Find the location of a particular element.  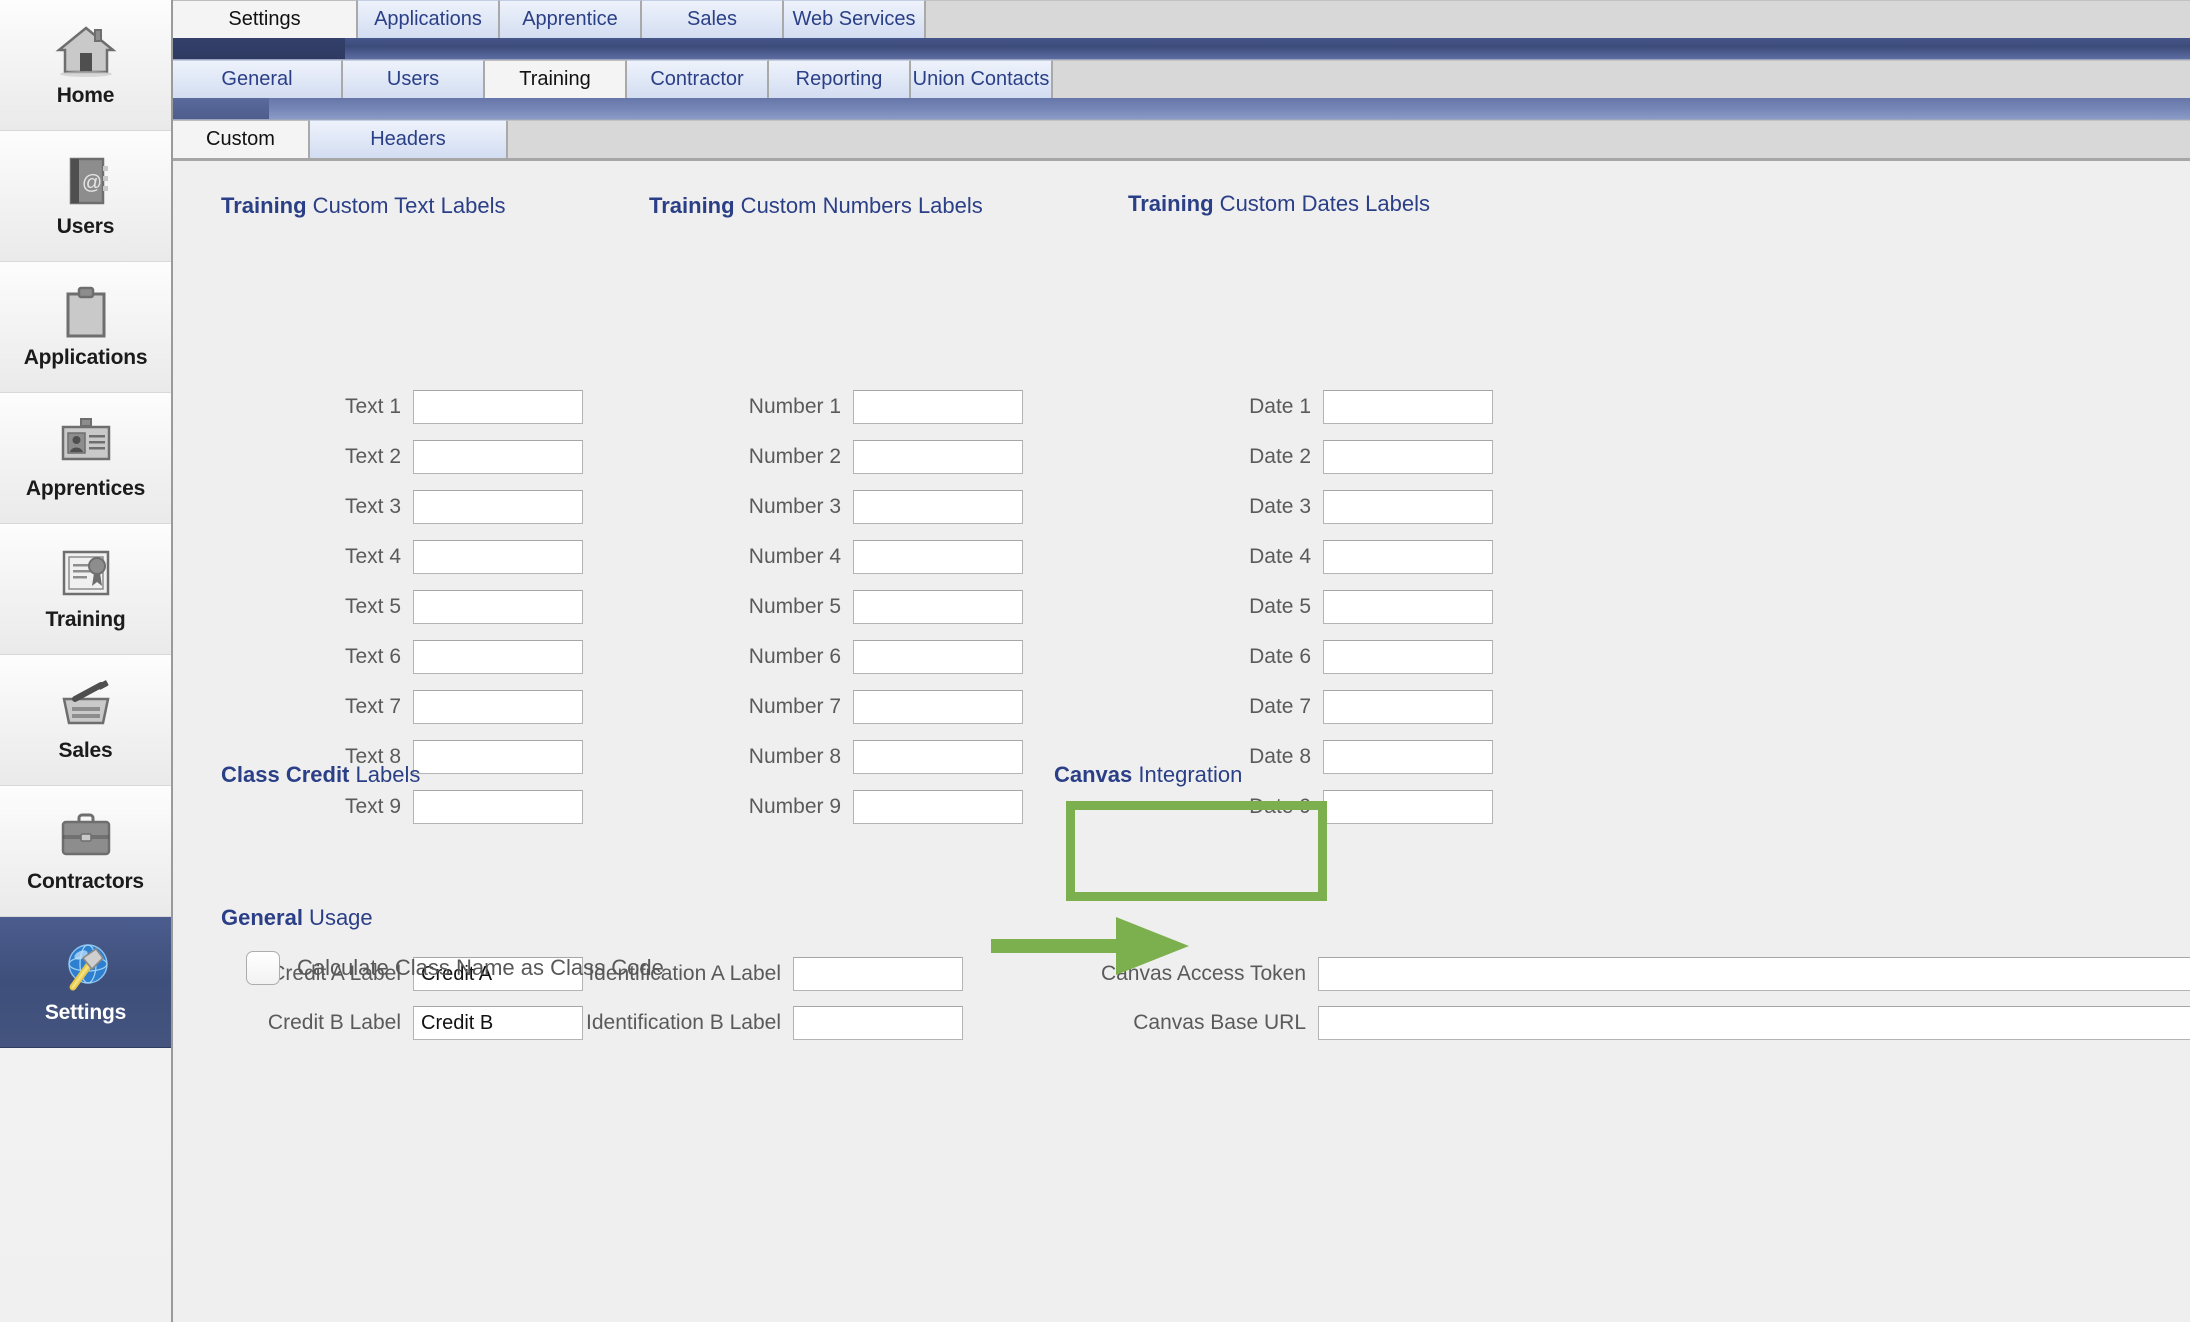

field-row: Text 4 is located at coordinates (413, 557).